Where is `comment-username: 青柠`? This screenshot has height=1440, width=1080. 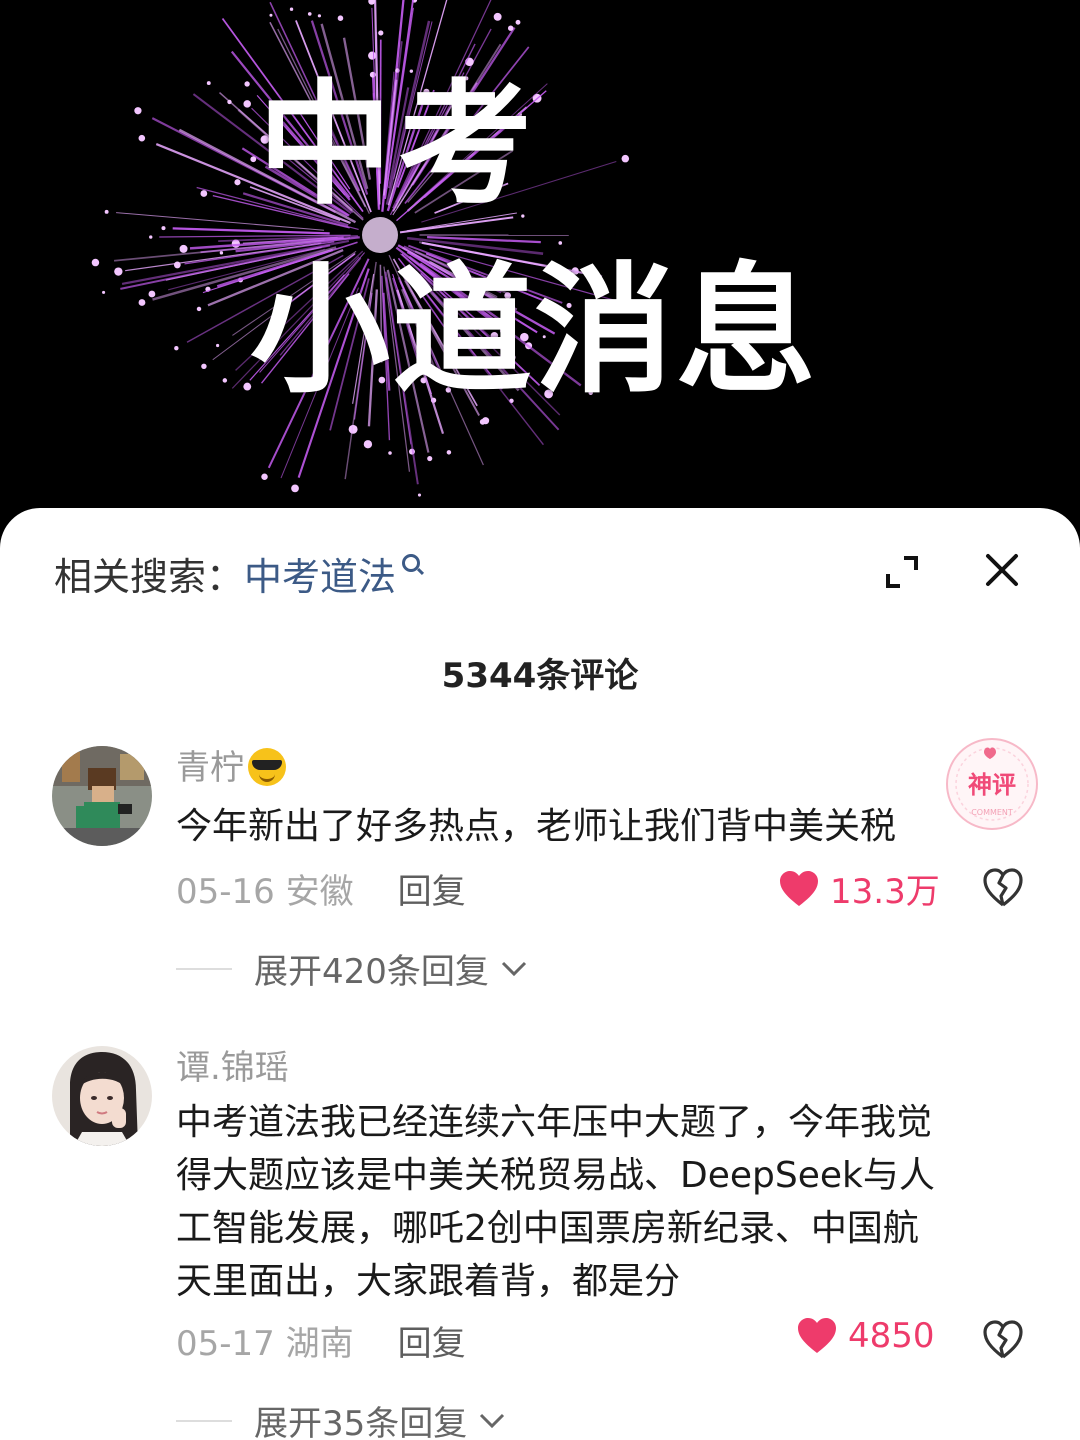
comment-username: 青柠 is located at coordinates (231, 764).